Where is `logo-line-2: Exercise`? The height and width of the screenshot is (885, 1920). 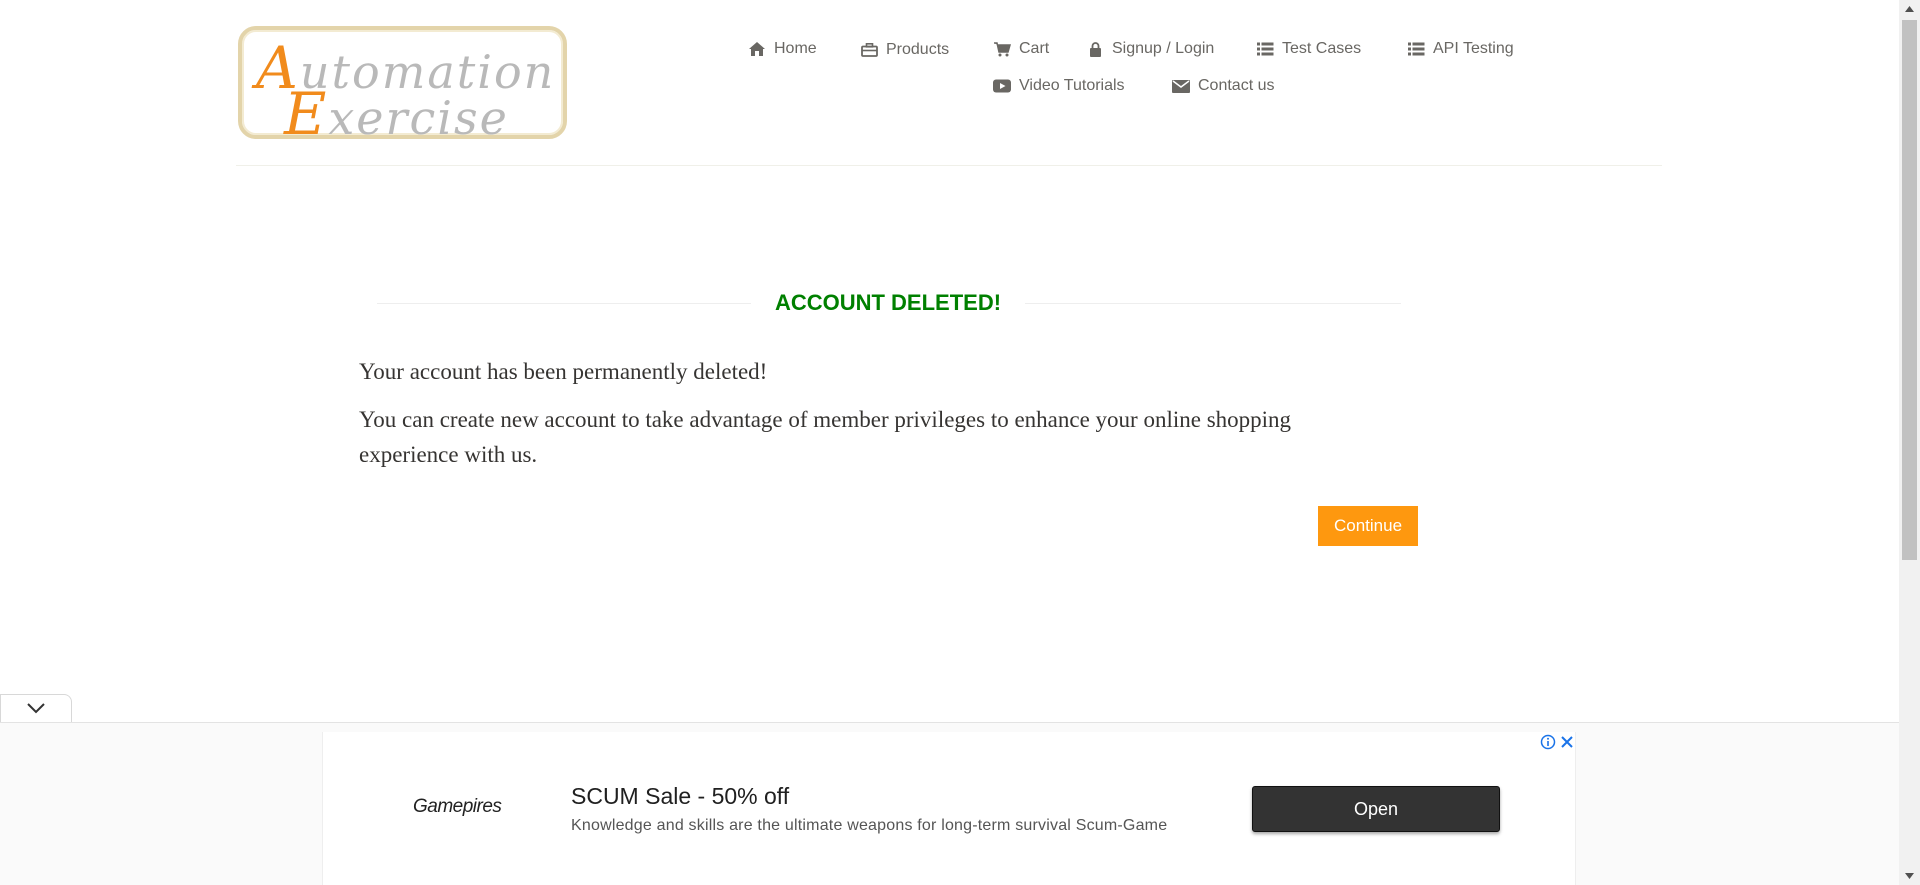 logo-line-2: Exercise is located at coordinates (396, 114).